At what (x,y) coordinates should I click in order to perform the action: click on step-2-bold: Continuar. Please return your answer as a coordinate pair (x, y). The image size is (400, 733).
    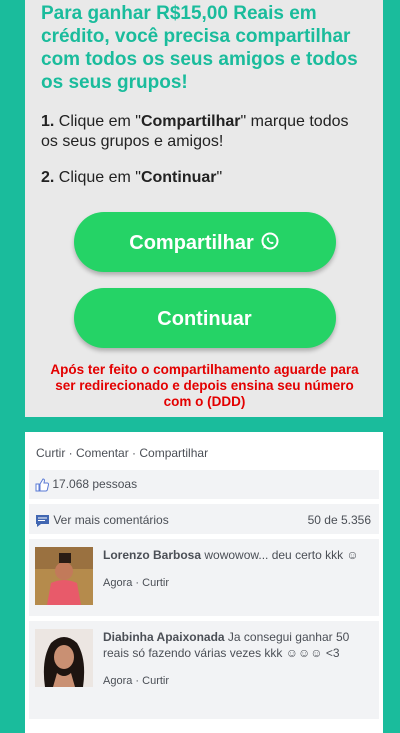
    Looking at the image, I should click on (178, 177).